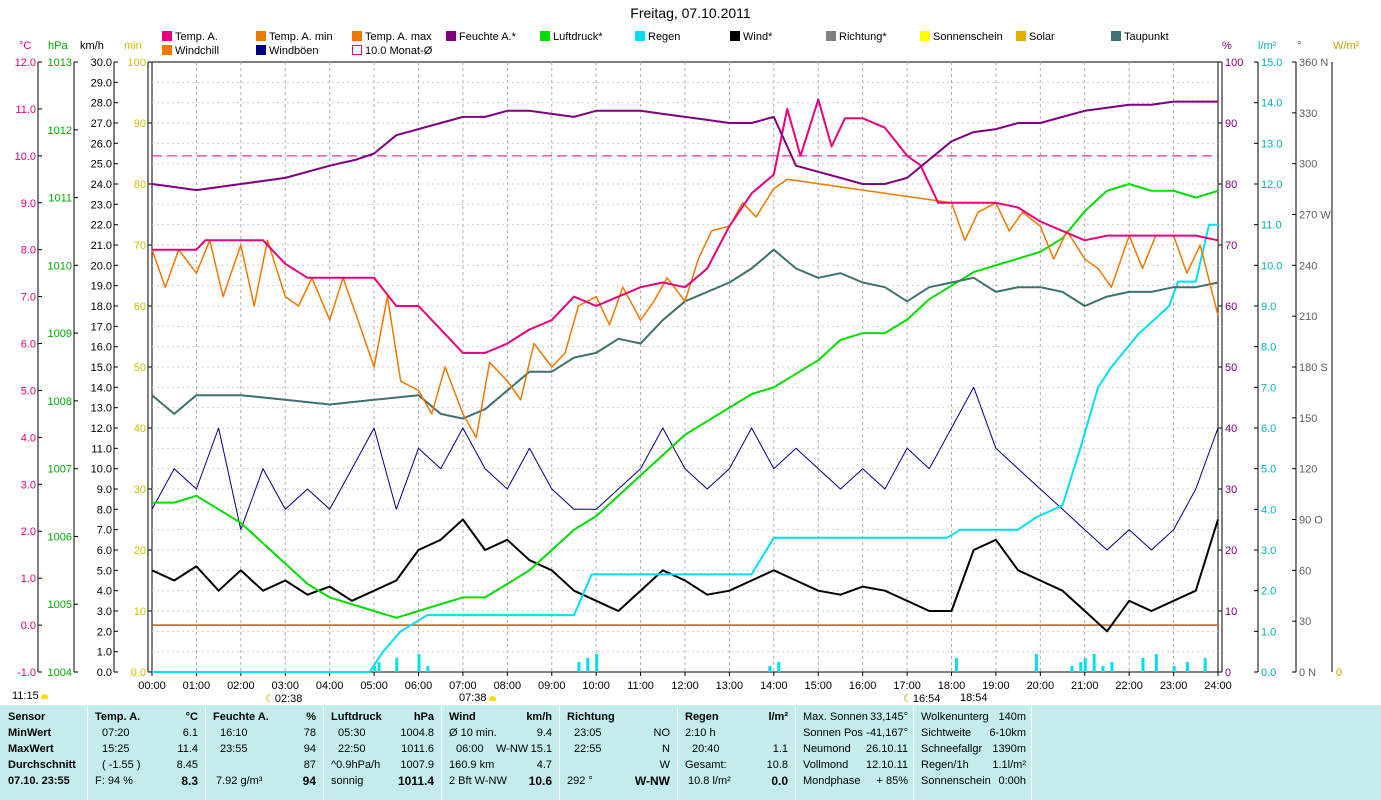 The width and height of the screenshot is (1381, 800). What do you see at coordinates (374, 686) in the screenshot?
I see `time-tick-label: 05:00` at bounding box center [374, 686].